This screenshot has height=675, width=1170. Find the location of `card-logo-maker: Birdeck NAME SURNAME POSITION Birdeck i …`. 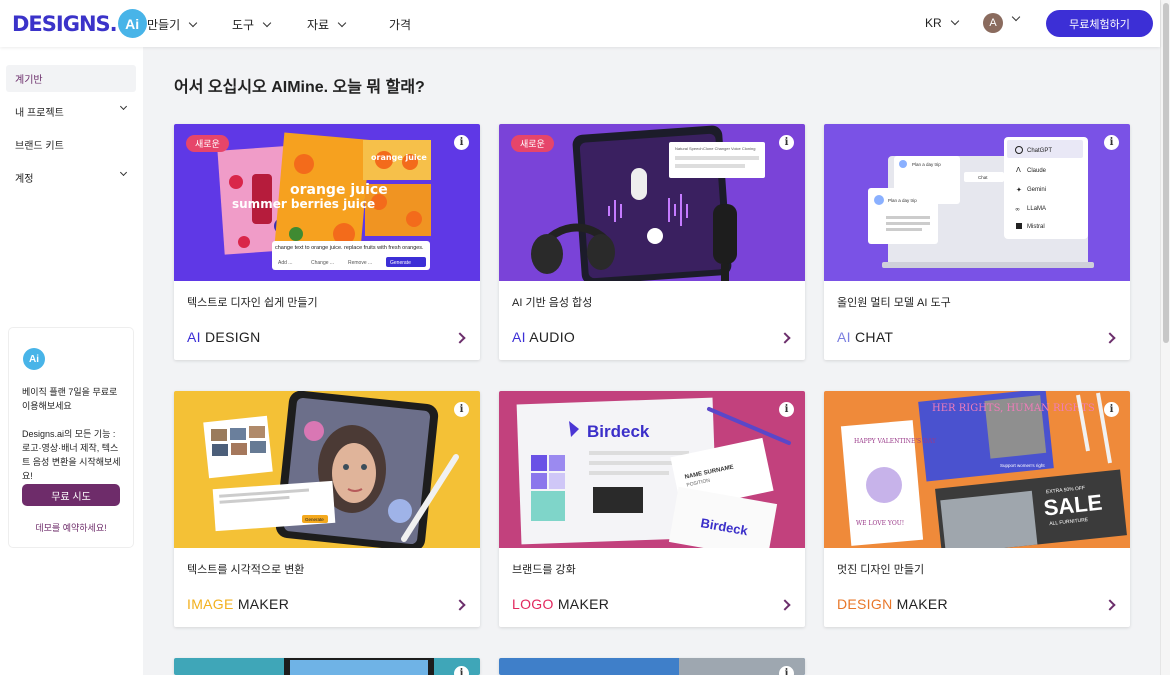

card-logo-maker: Birdeck NAME SURNAME POSITION Birdeck i … is located at coordinates (652, 509).